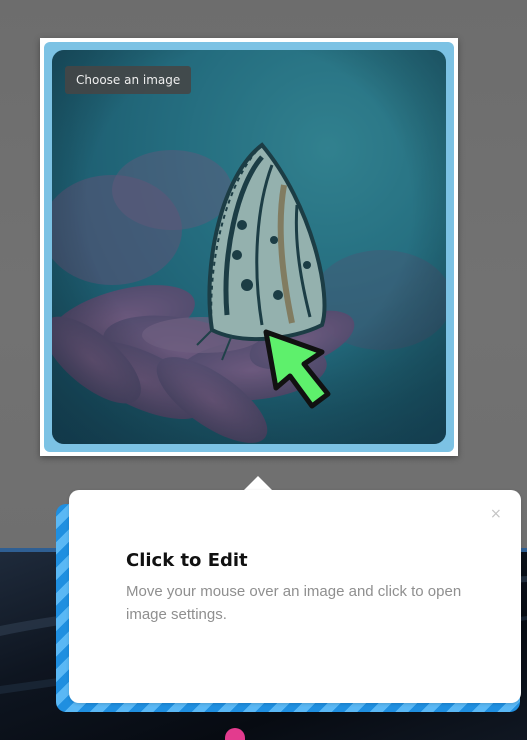 The image size is (527, 740). Describe the element at coordinates (128, 80) in the screenshot. I see `choose-image-button: Choose an image` at that location.